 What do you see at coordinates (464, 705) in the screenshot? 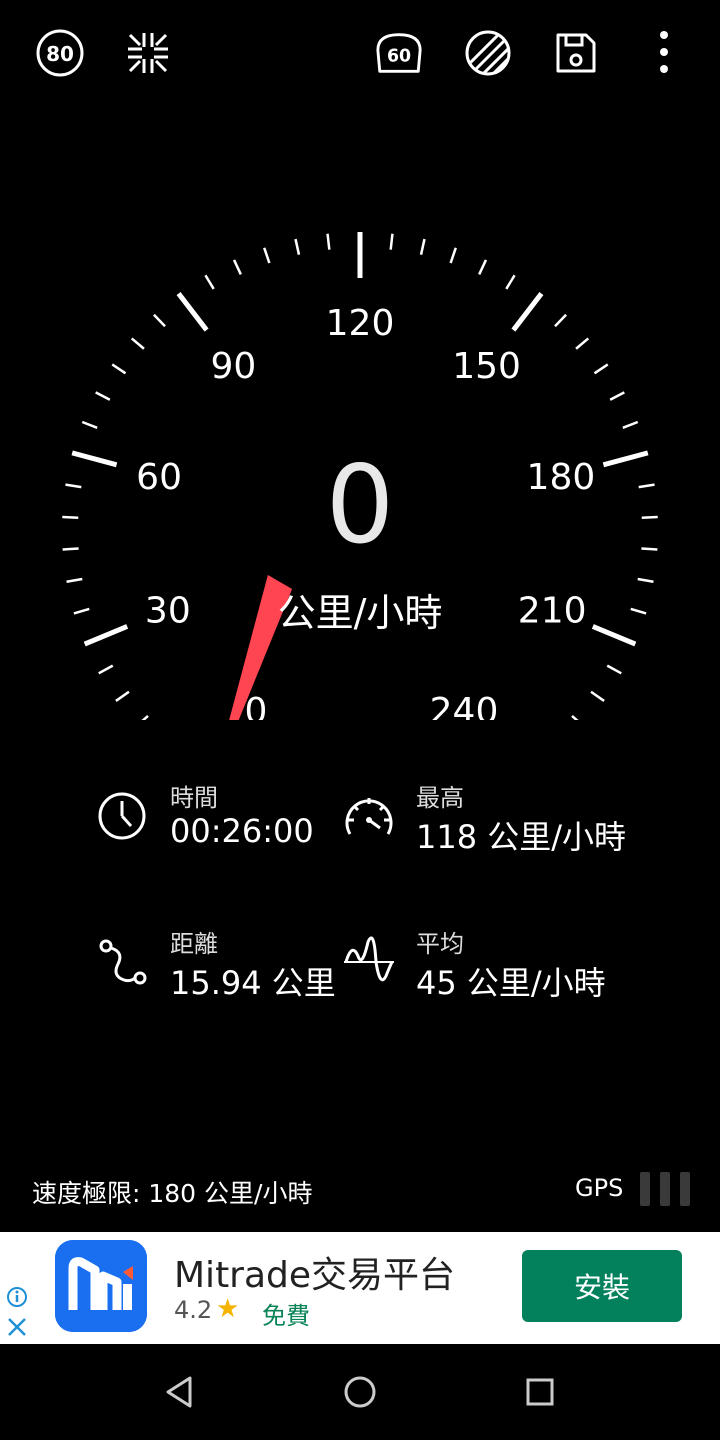
I see `gauge-label: 240` at bounding box center [464, 705].